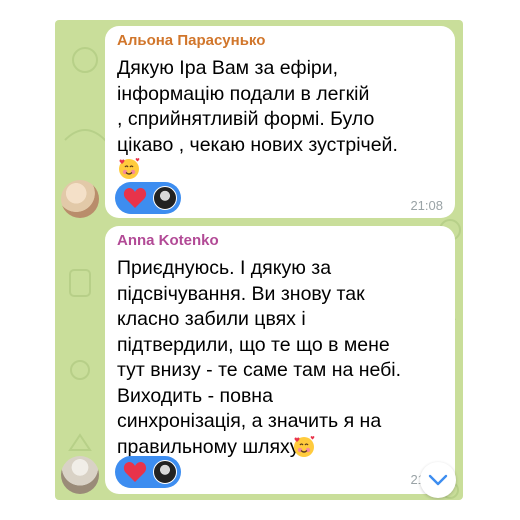 Image resolution: width=520 pixels, height=520 pixels. Describe the element at coordinates (168, 240) in the screenshot. I see `sender-name: Anna Kotenko` at that location.